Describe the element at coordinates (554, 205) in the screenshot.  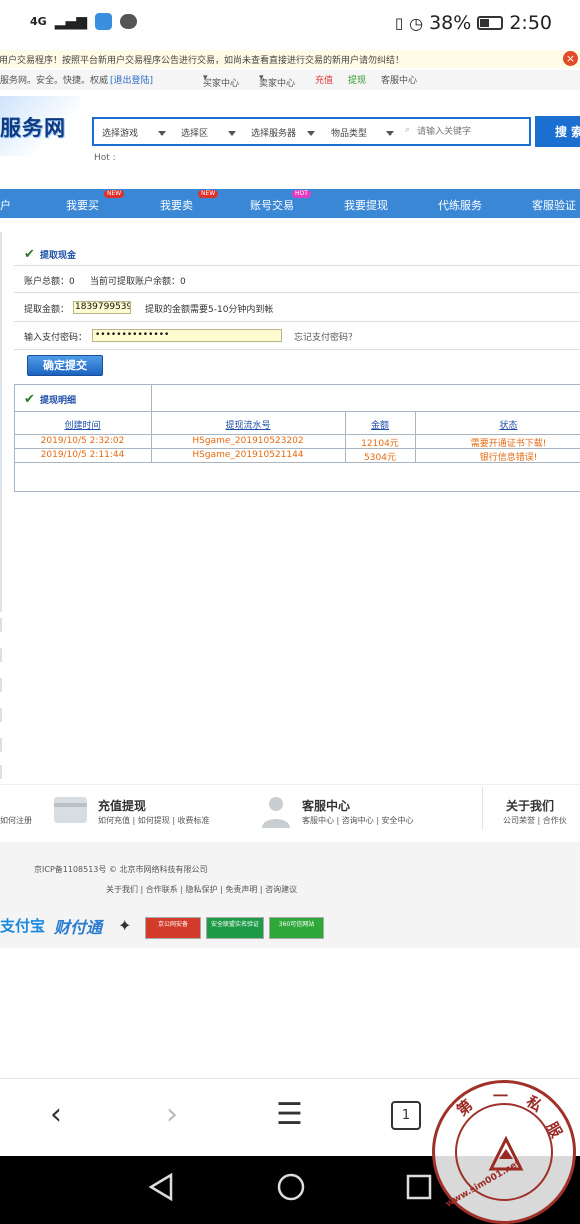
I see `nav-item-service-verify: 客服验证` at that location.